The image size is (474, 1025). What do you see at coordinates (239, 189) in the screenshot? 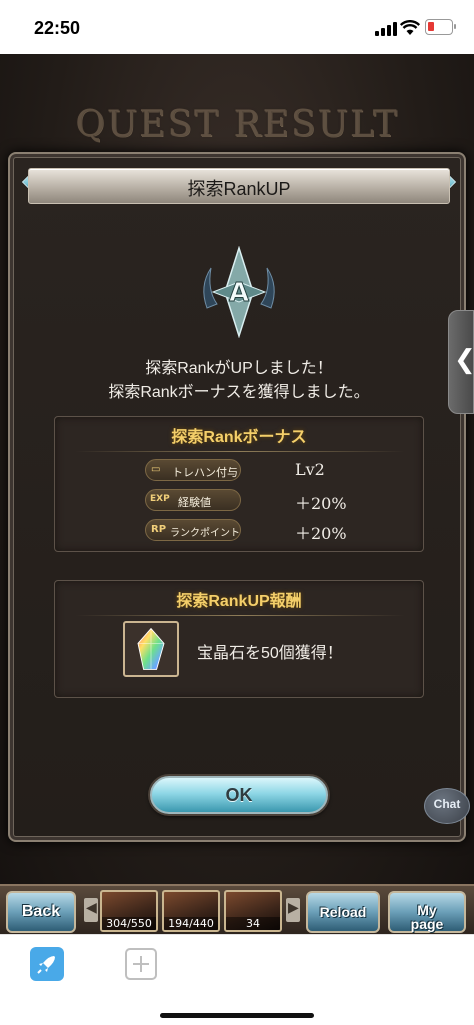
I see `dialog-title: 探索RankUP` at bounding box center [239, 189].